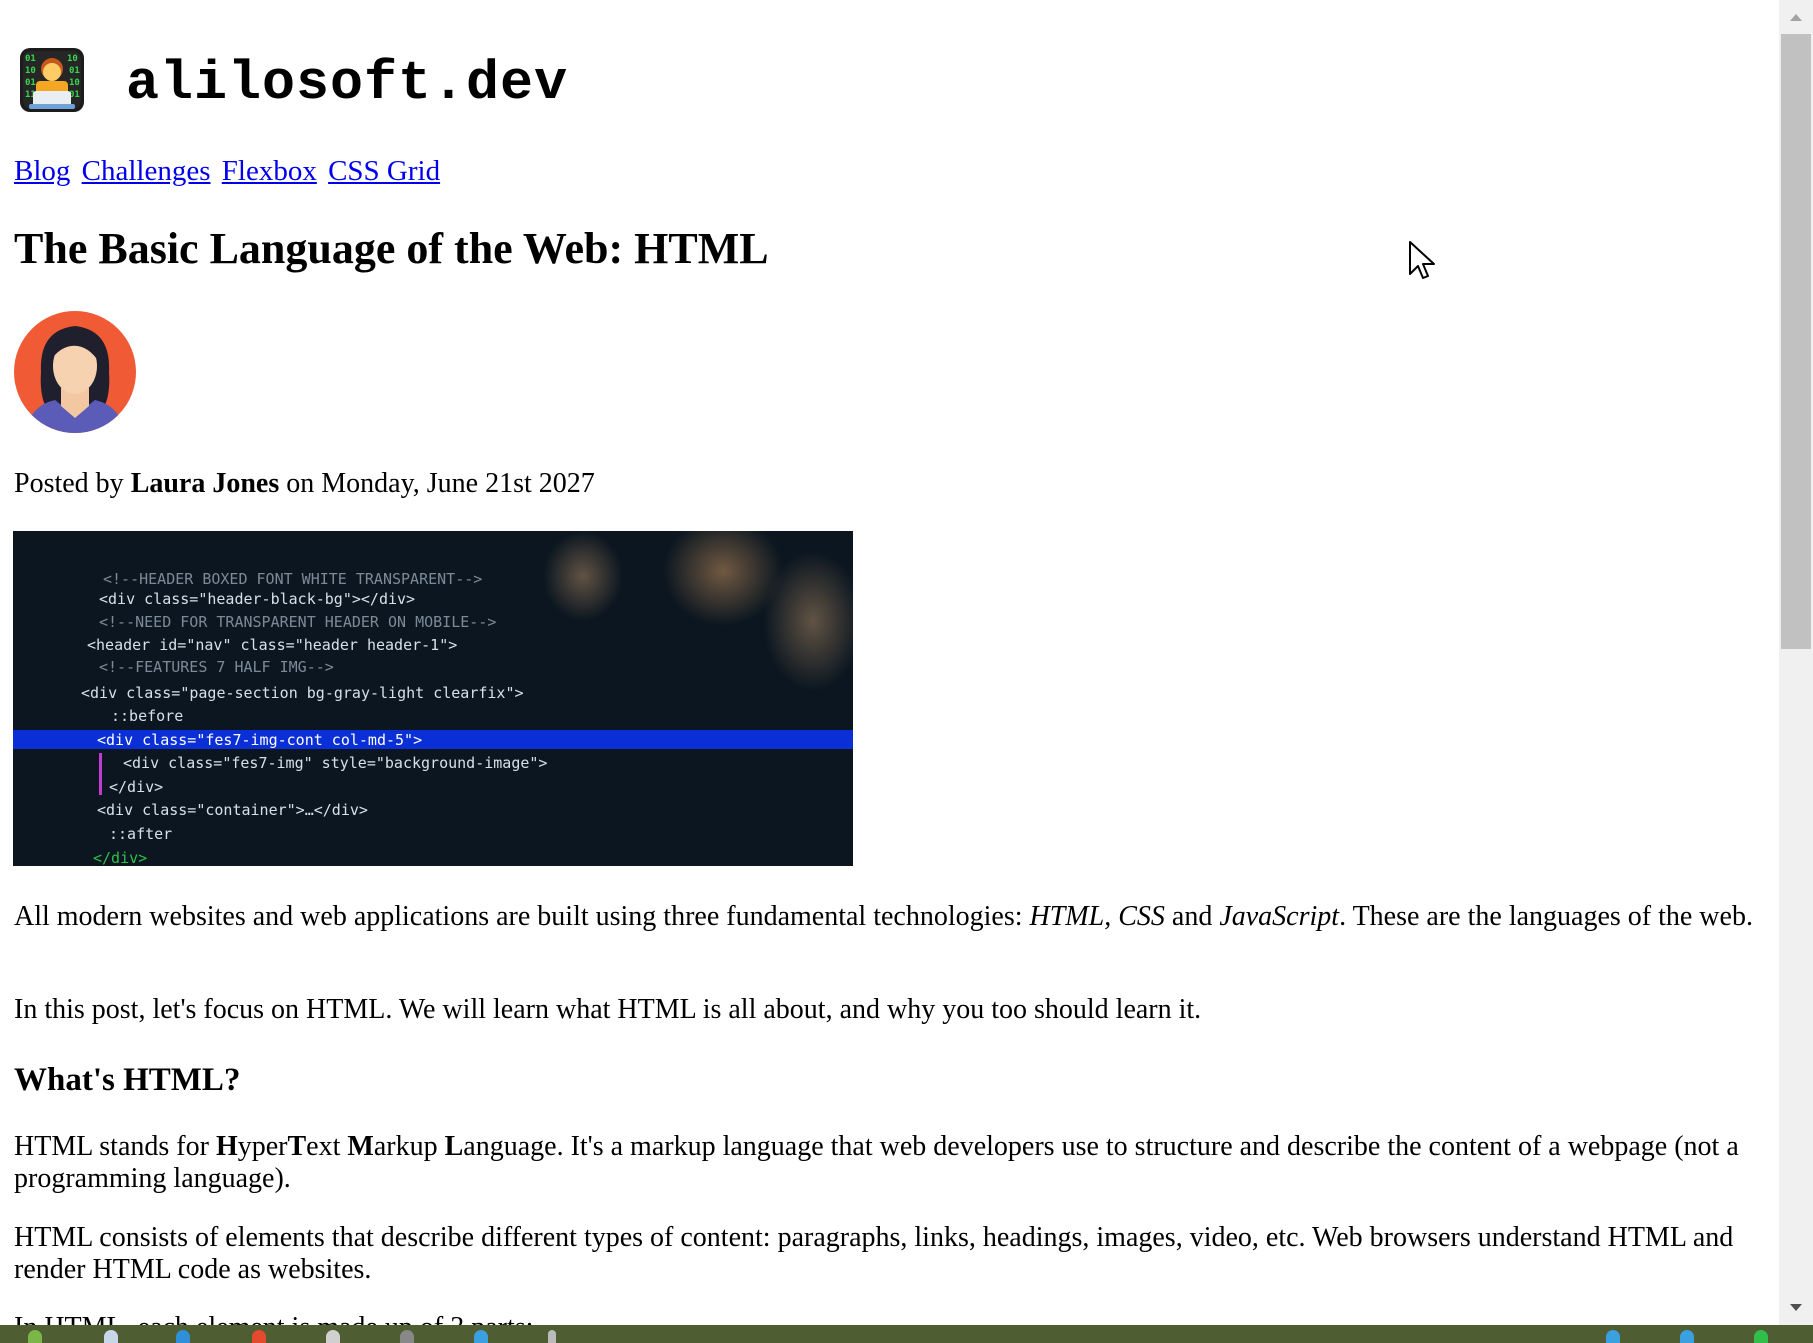  Describe the element at coordinates (906, 1334) in the screenshot. I see `taskbar` at that location.